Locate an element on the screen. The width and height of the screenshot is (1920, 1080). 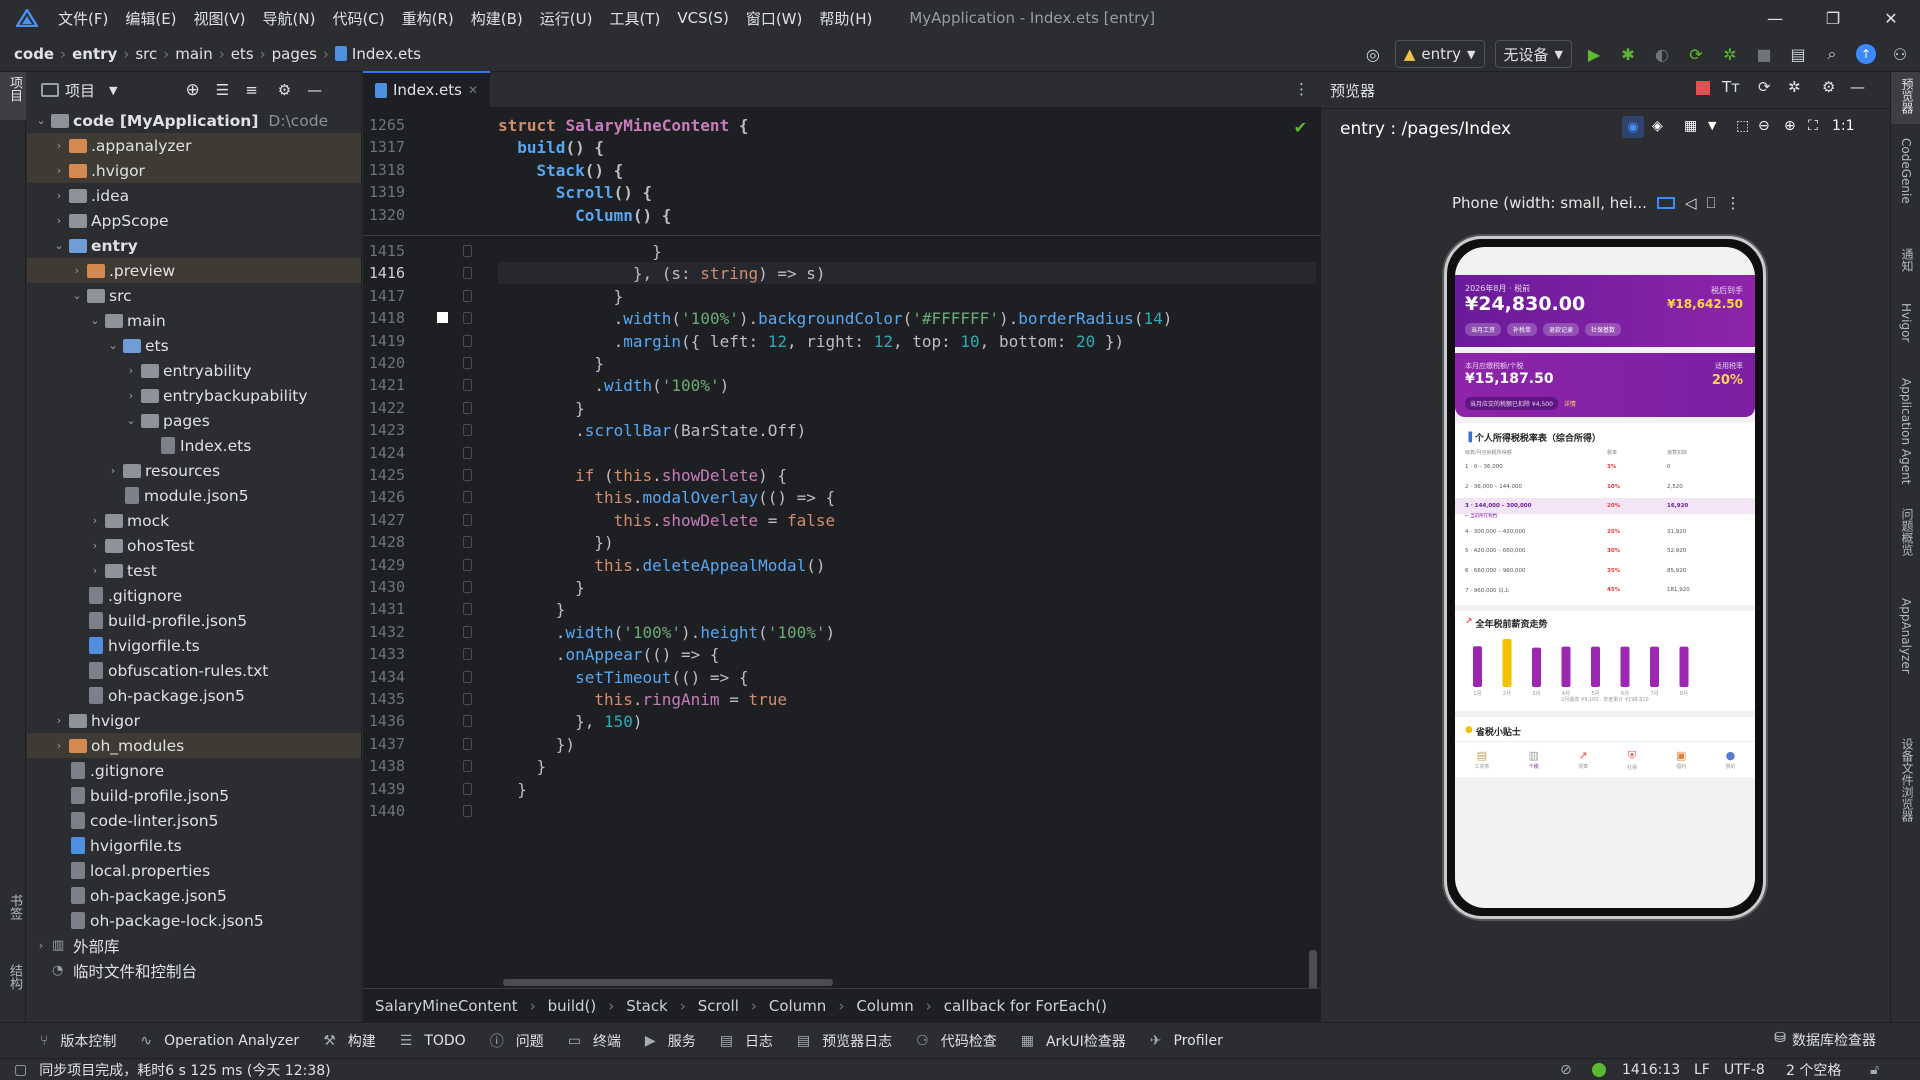
code-line: }, (s: string) => s) is located at coordinates (662, 273).